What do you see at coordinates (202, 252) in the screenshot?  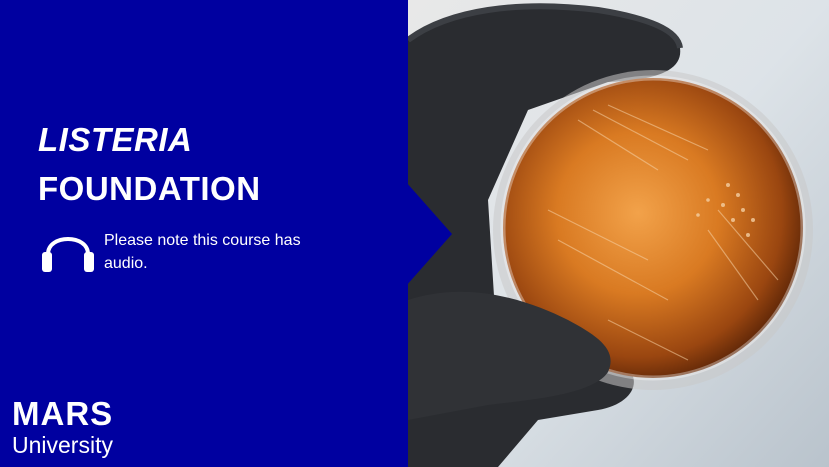 I see `audio-note: Please note this course has audio.` at bounding box center [202, 252].